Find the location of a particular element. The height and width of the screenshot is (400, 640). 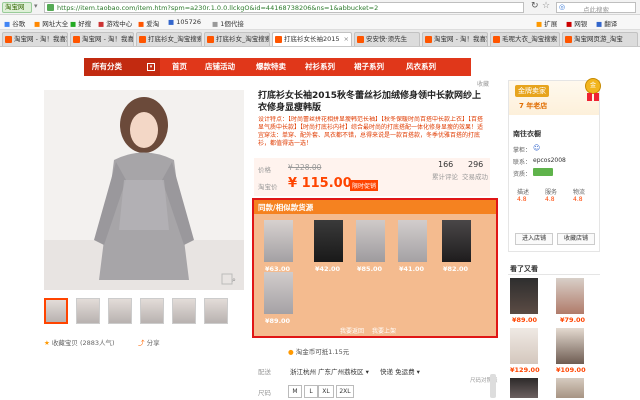

similar-item-5: ¥82.00 is located at coordinates (456, 246).